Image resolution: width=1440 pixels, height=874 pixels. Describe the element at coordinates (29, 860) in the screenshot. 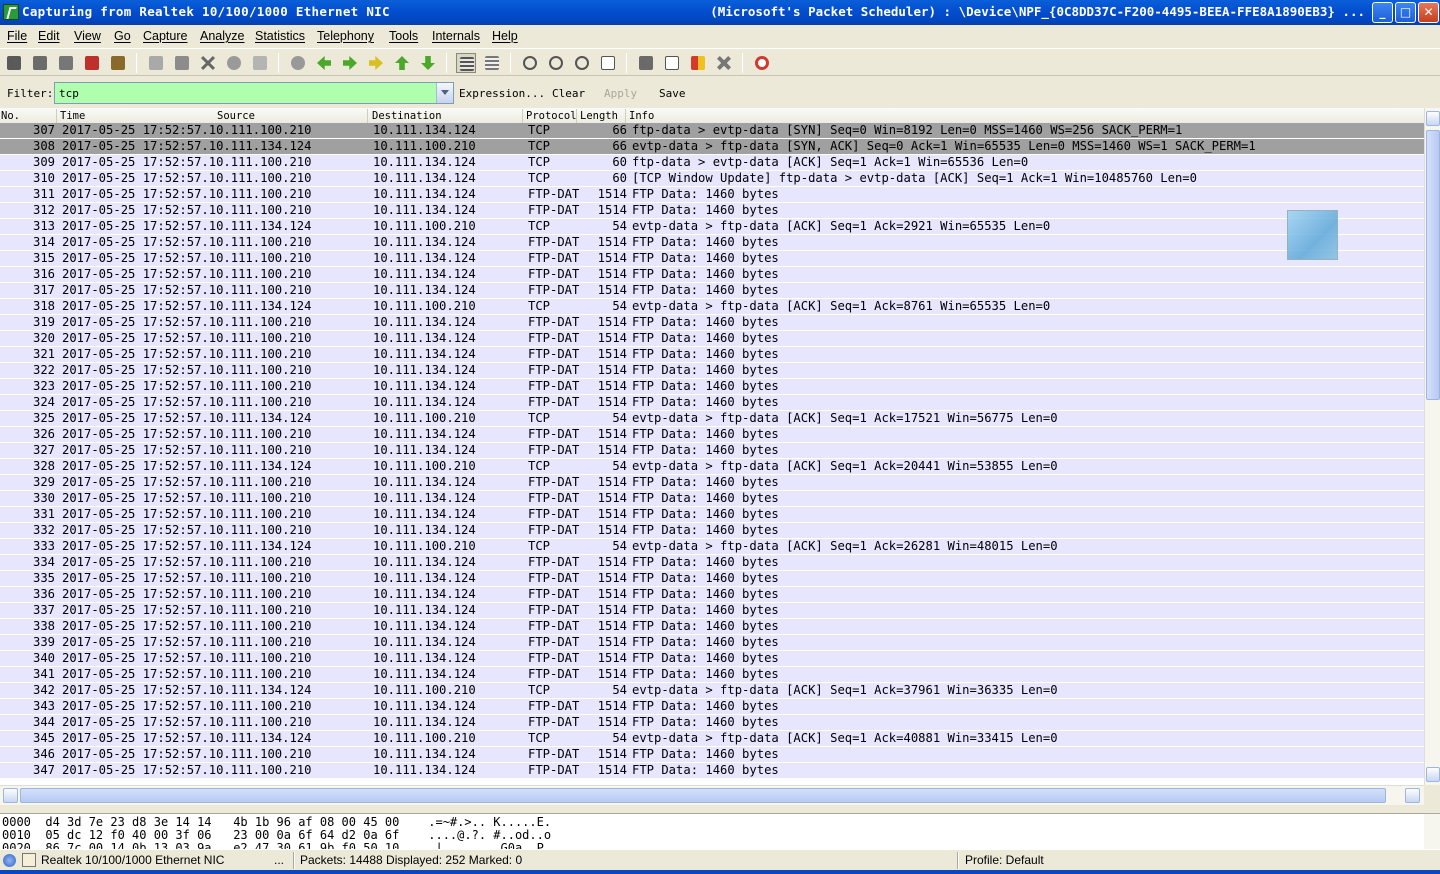

I see `capture-comment-icon` at that location.